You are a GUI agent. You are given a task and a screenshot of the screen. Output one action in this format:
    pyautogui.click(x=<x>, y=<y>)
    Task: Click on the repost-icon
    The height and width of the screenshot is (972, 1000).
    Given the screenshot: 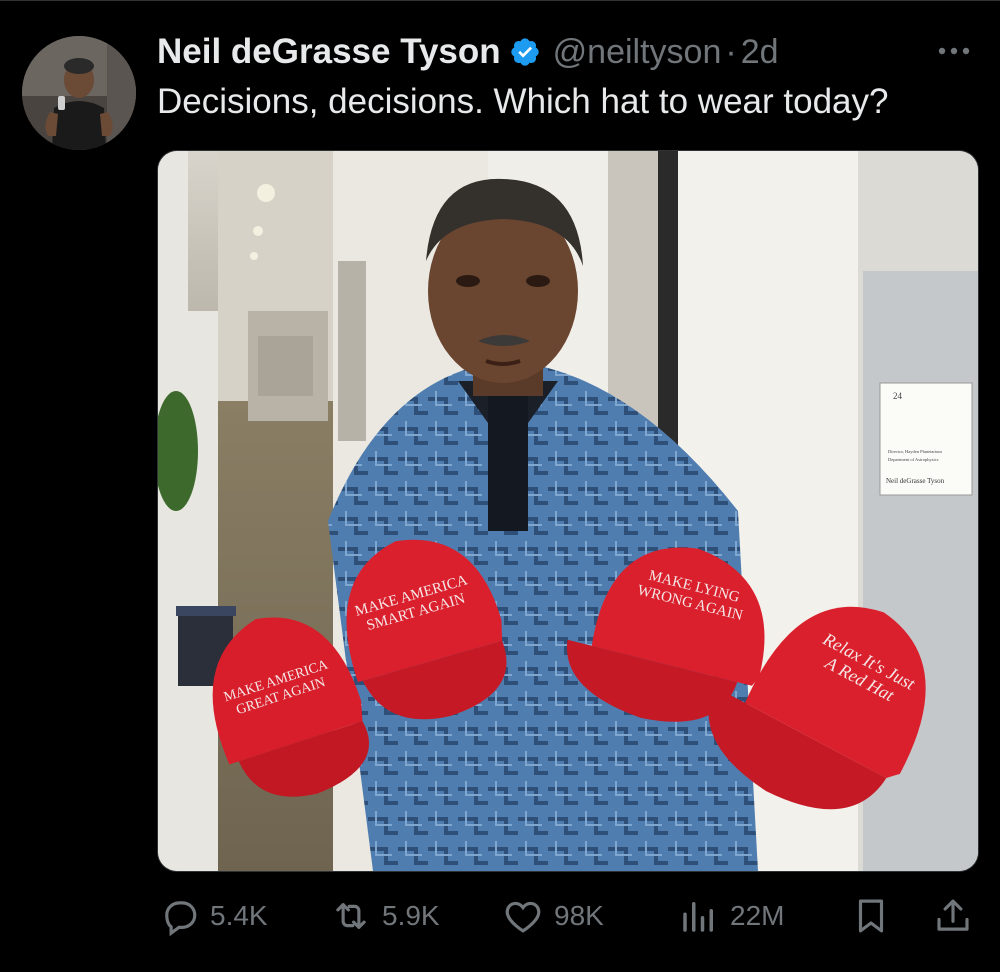 What is the action you would take?
    pyautogui.click(x=351, y=916)
    